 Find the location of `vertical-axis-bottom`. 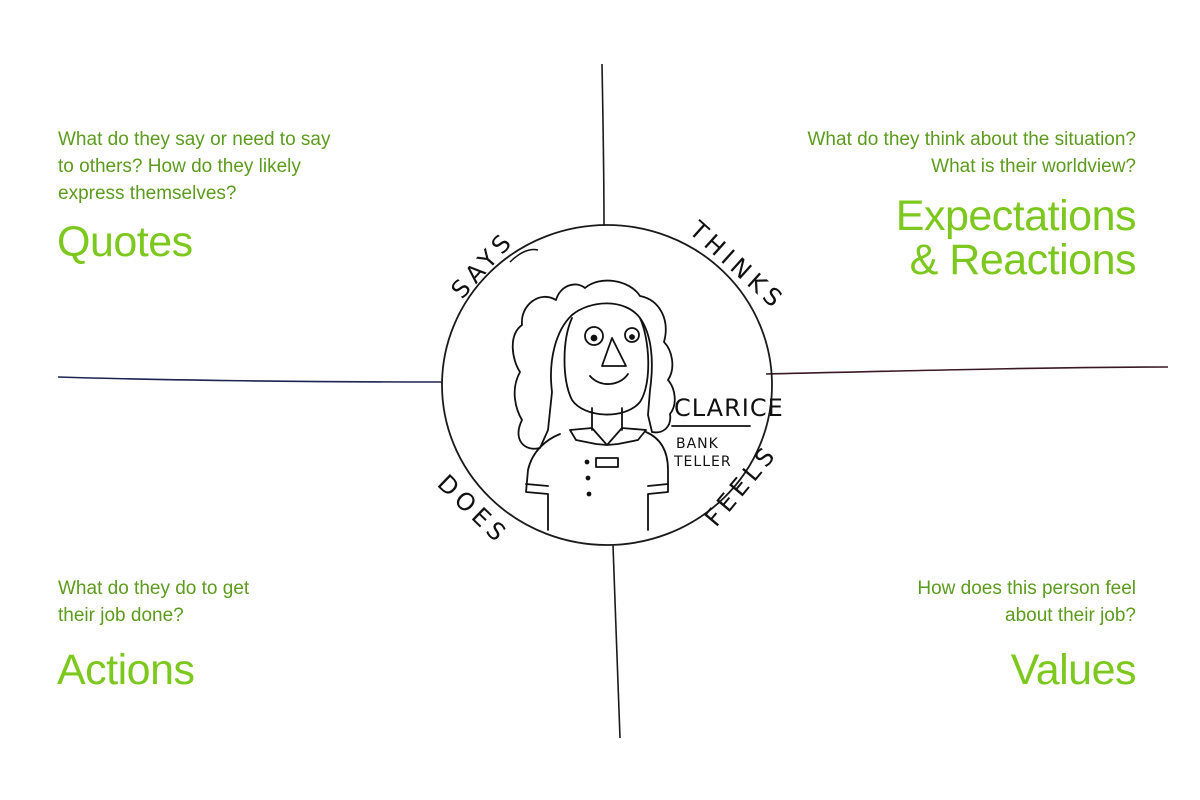

vertical-axis-bottom is located at coordinates (616, 641).